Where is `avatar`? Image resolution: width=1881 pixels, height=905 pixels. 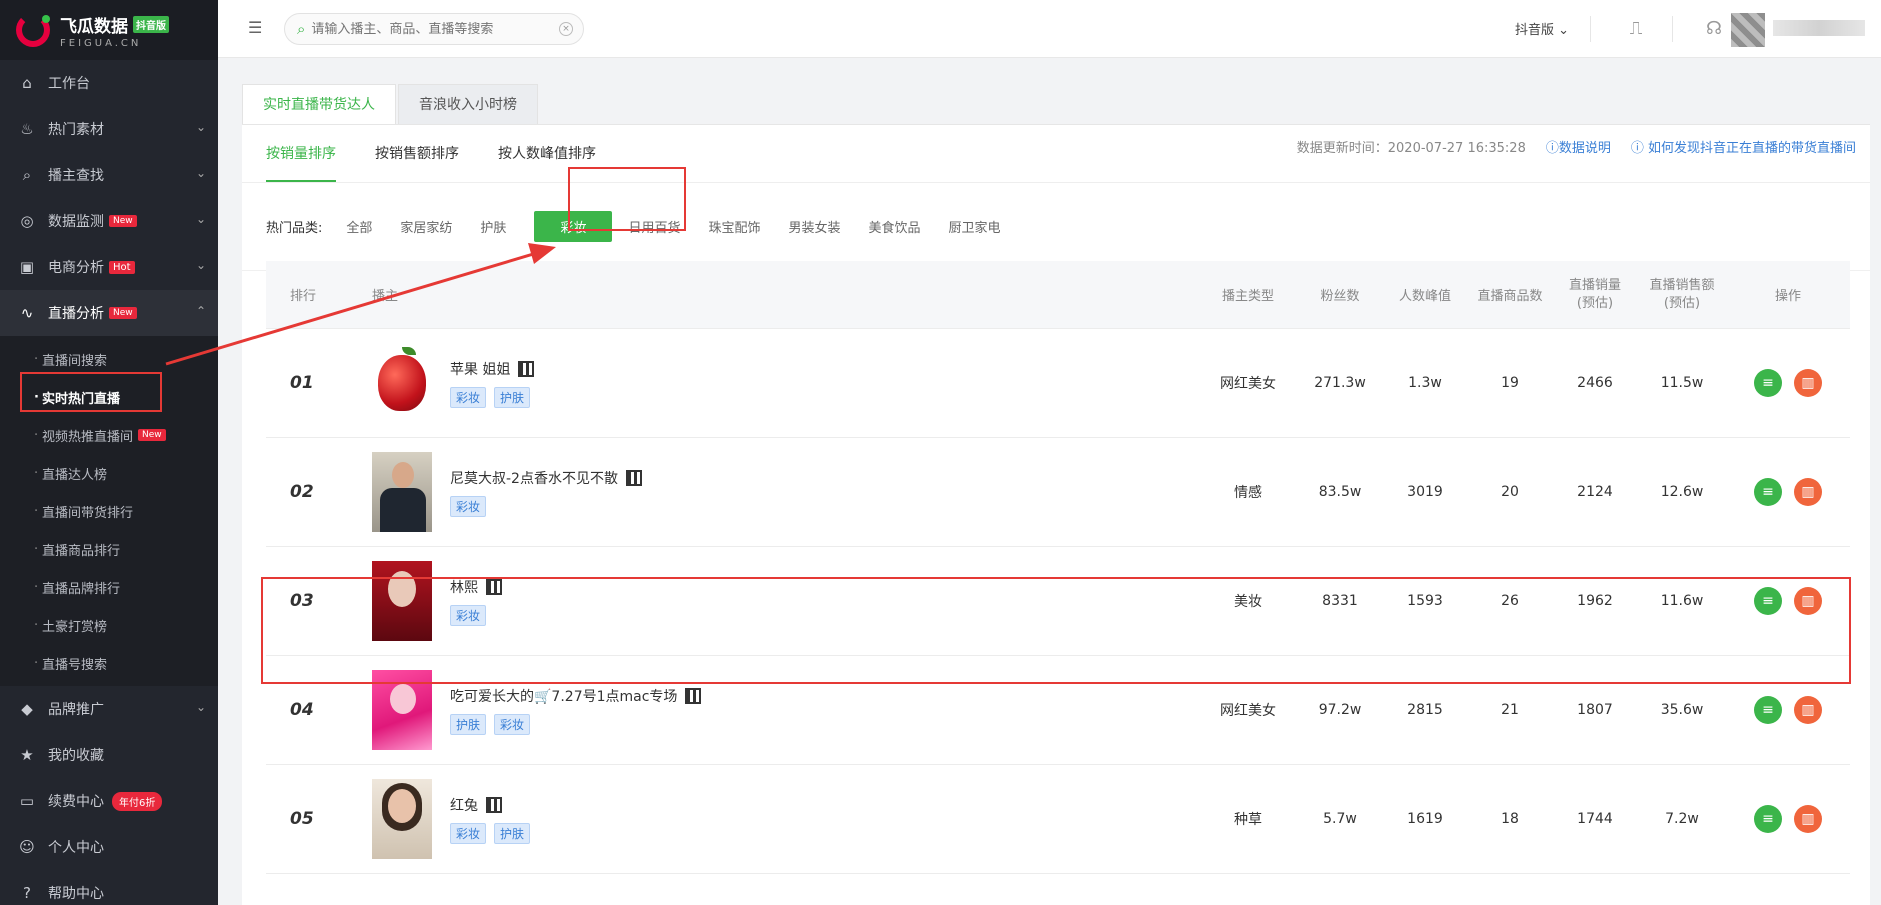
avatar is located at coordinates (1748, 30).